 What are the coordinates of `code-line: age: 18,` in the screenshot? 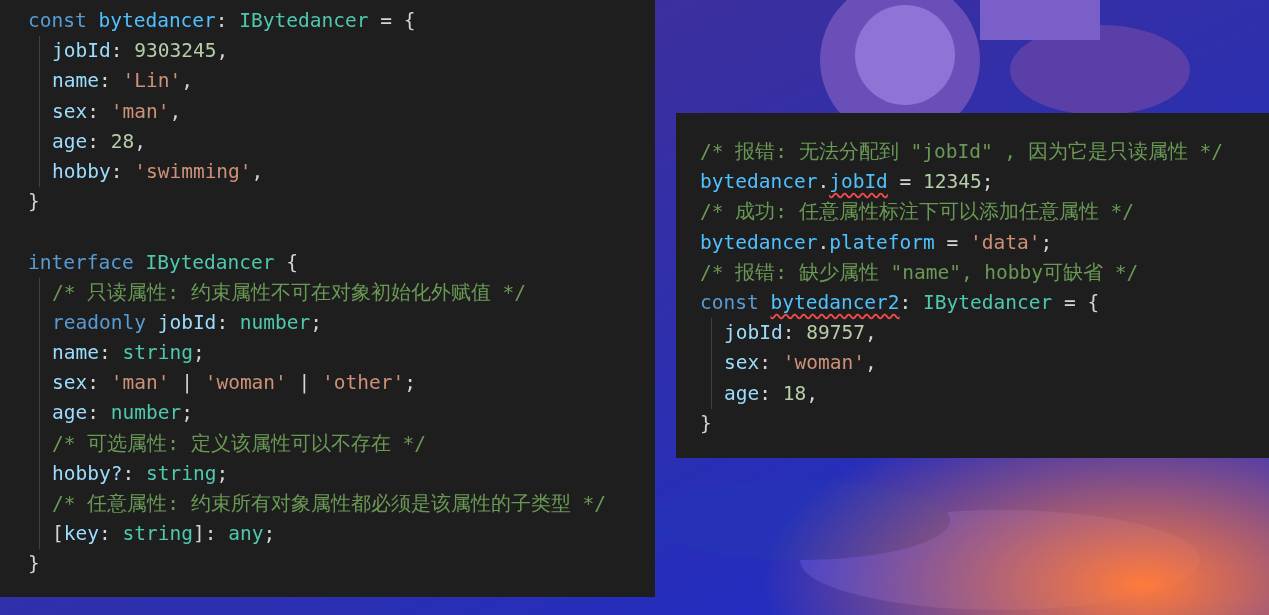 It's located at (771, 393).